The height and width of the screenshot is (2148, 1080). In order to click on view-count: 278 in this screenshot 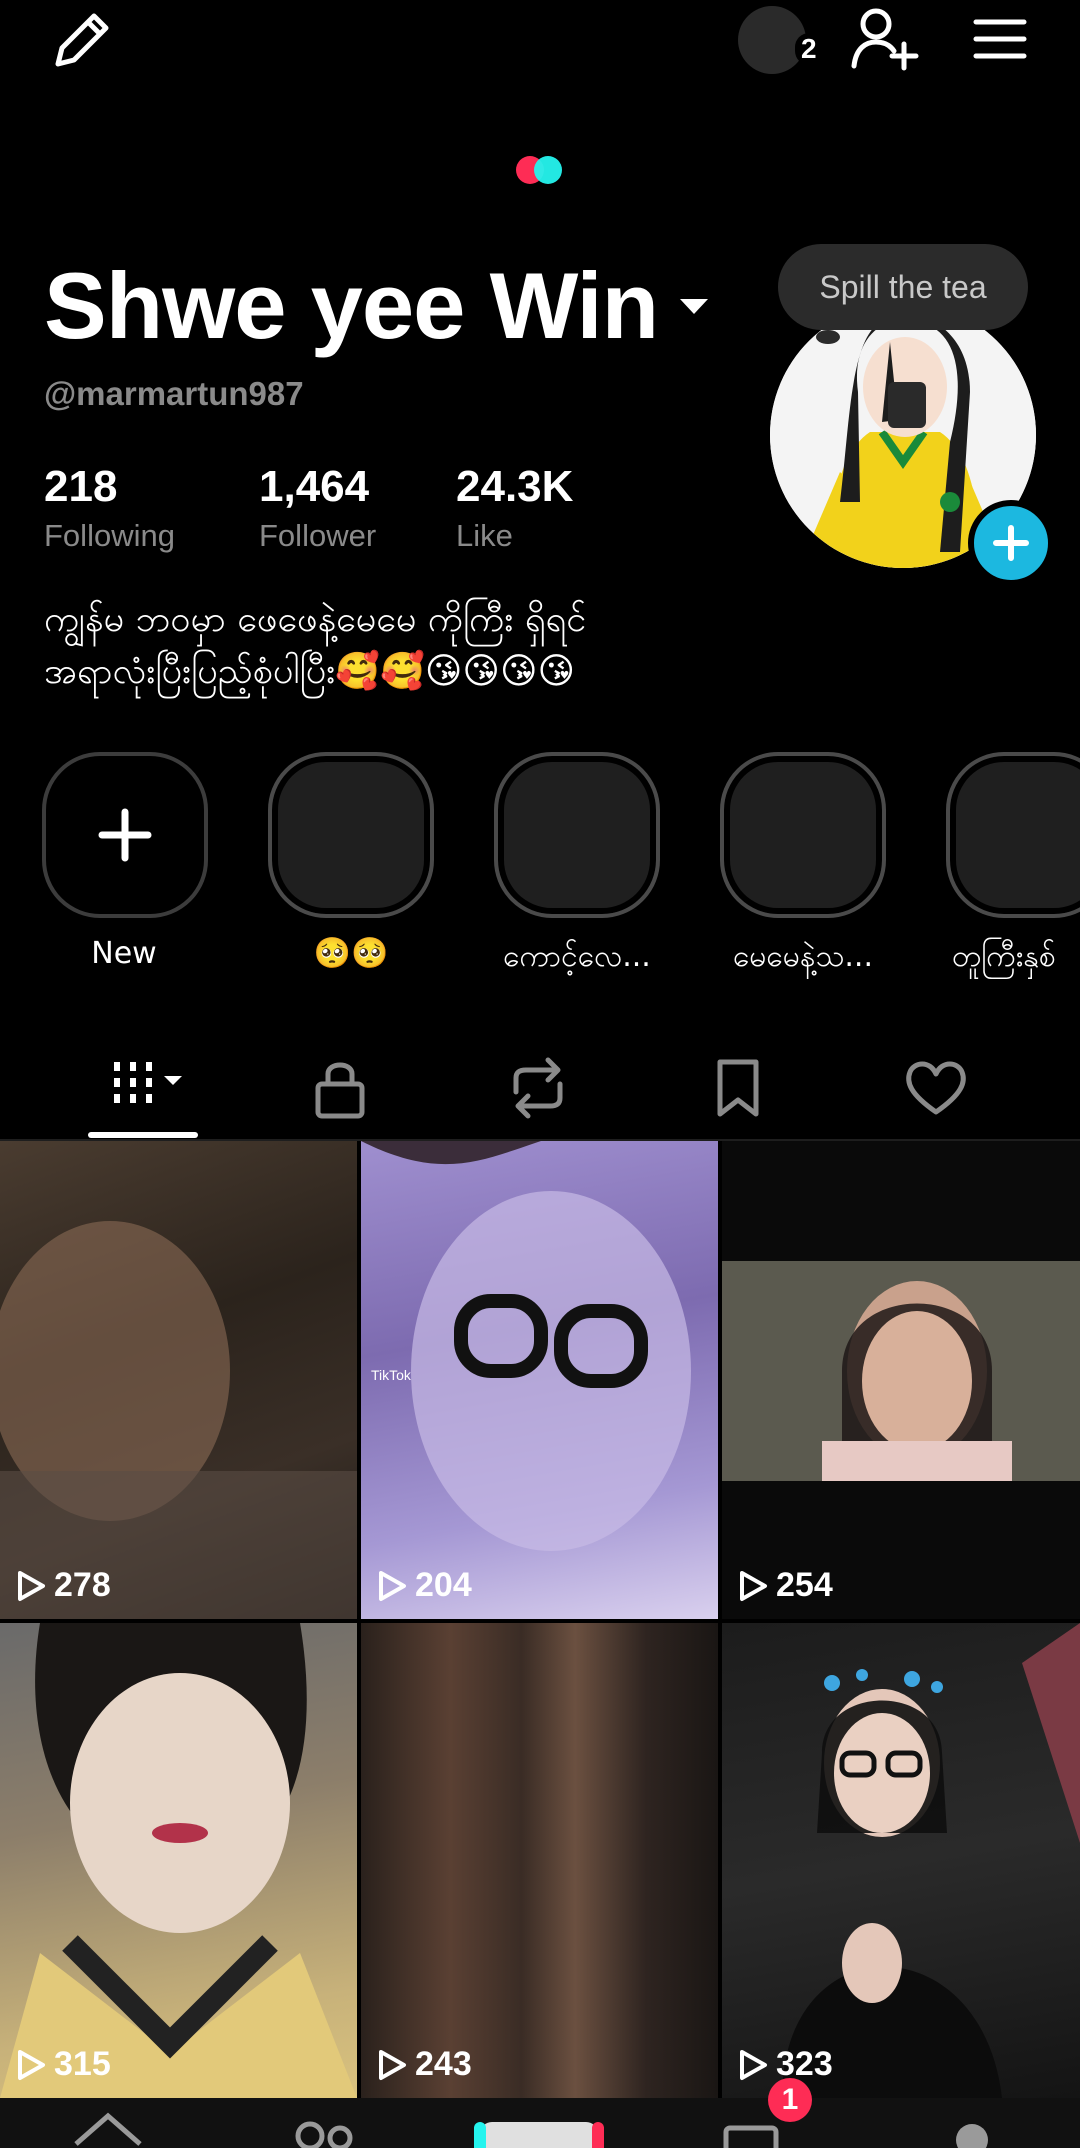, I will do `click(63, 1585)`.